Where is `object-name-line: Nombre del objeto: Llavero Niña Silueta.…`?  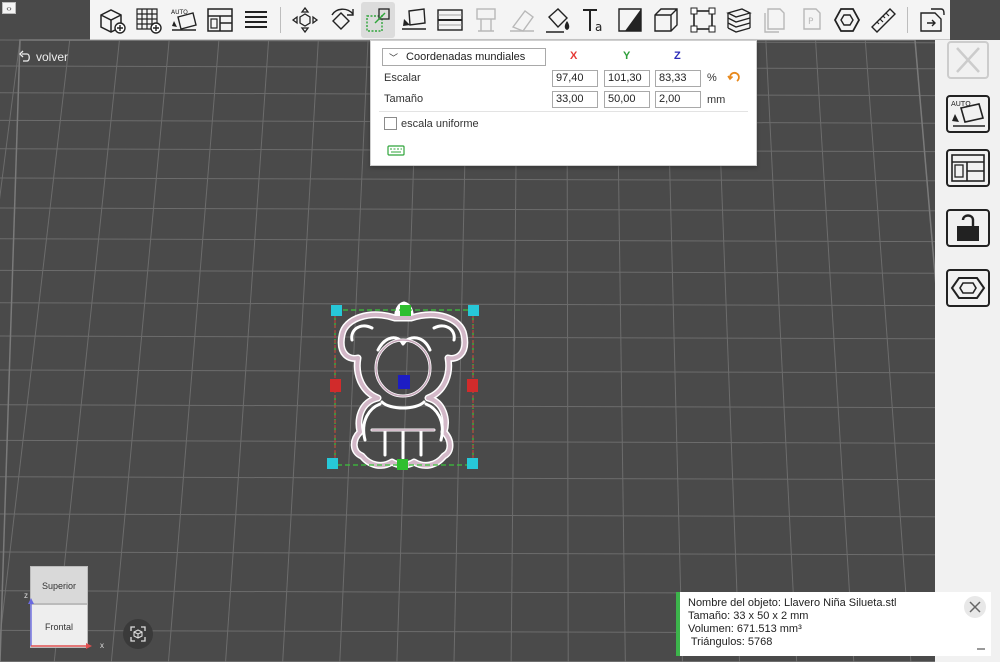
object-name-line: Nombre del objeto: Llavero Niña Silueta.… is located at coordinates (792, 603).